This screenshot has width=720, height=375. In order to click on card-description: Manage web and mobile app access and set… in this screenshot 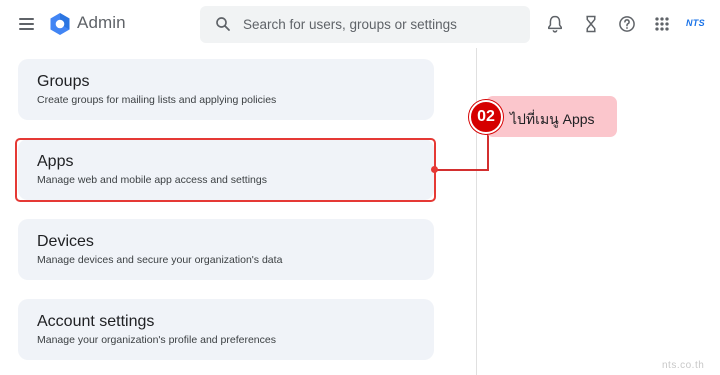, I will do `click(152, 180)`.